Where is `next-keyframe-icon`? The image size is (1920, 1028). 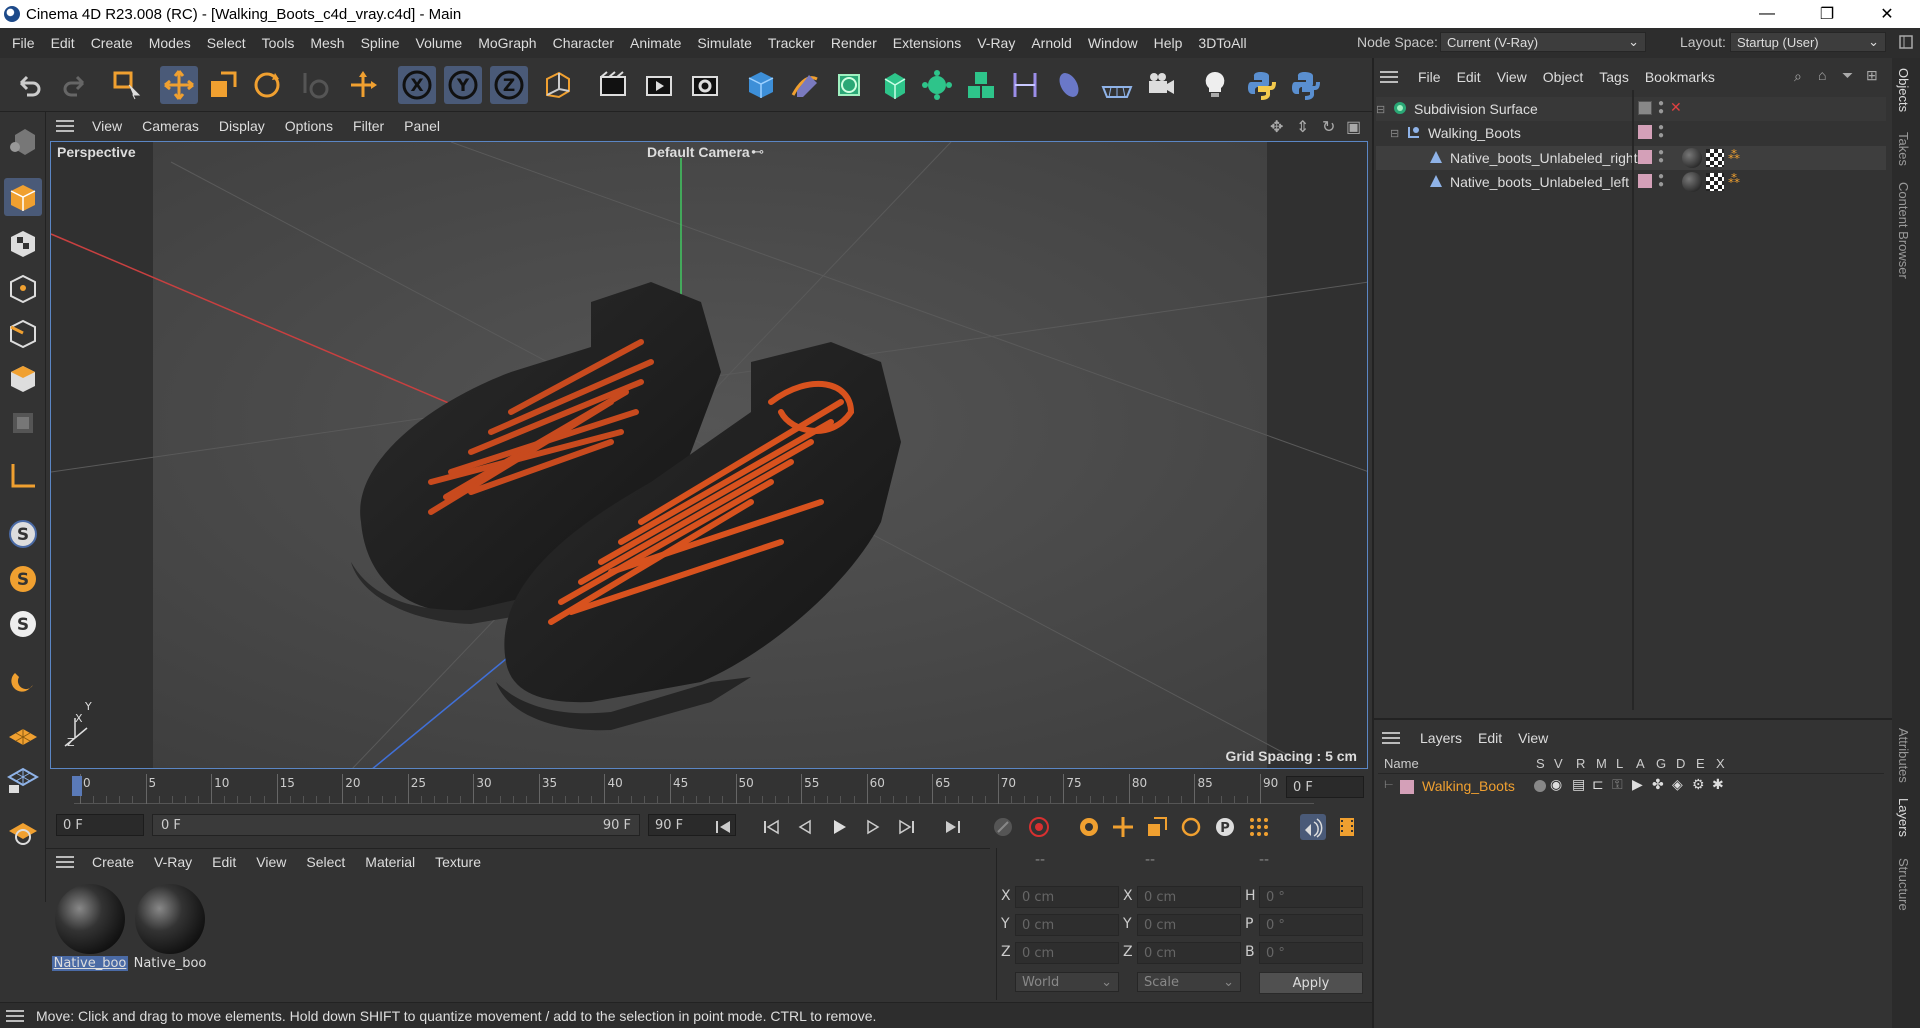
next-keyframe-icon is located at coordinates (907, 827).